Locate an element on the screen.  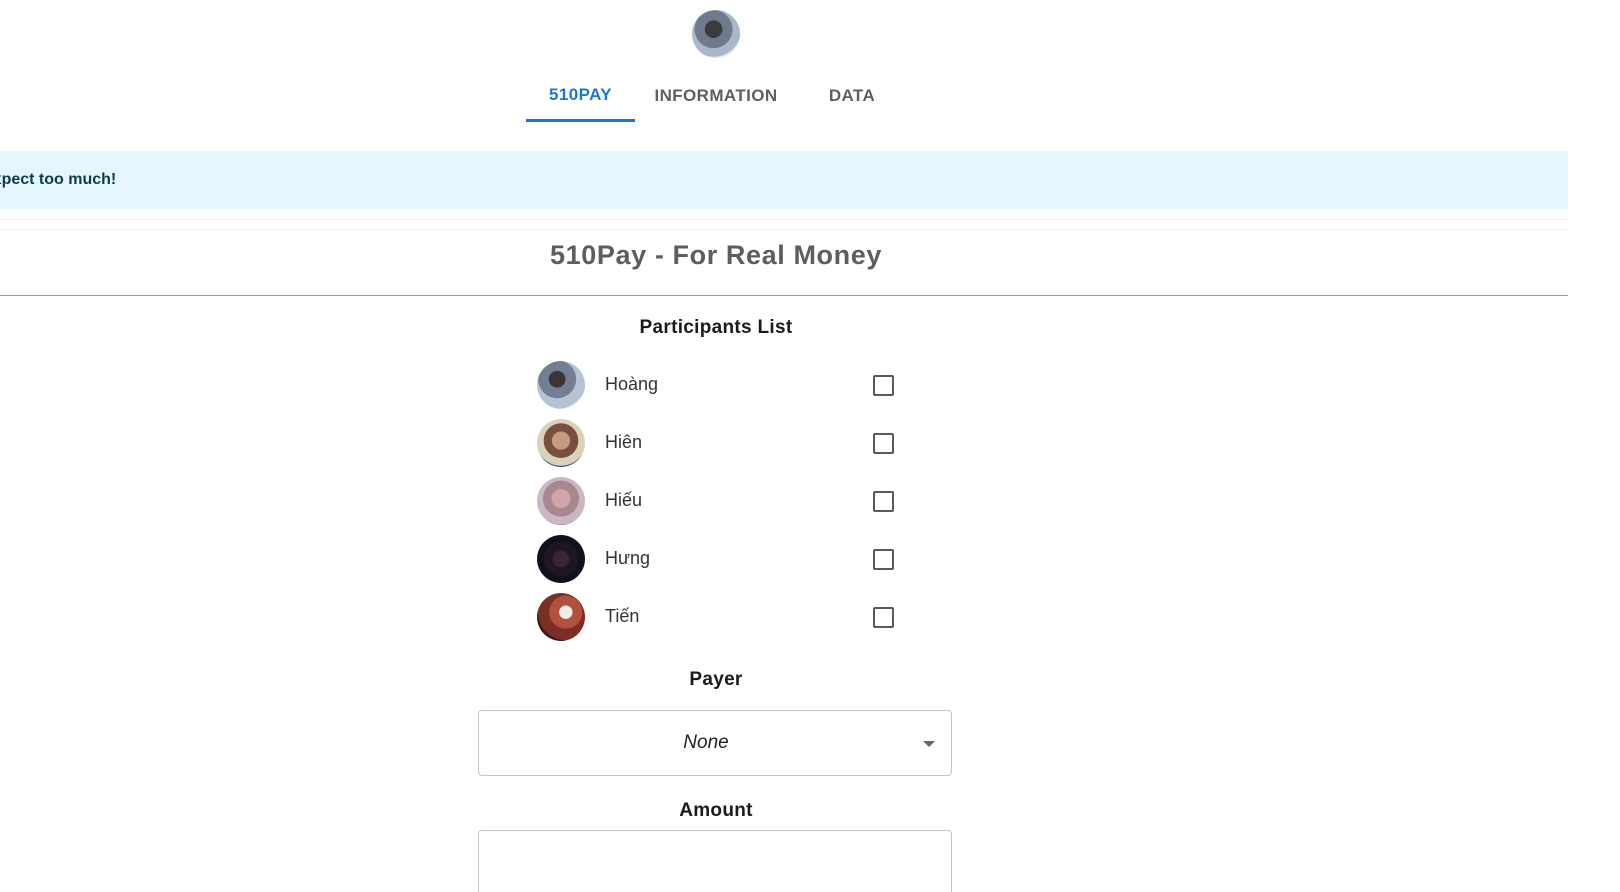
banner-text: t expect too much! is located at coordinates (58, 179).